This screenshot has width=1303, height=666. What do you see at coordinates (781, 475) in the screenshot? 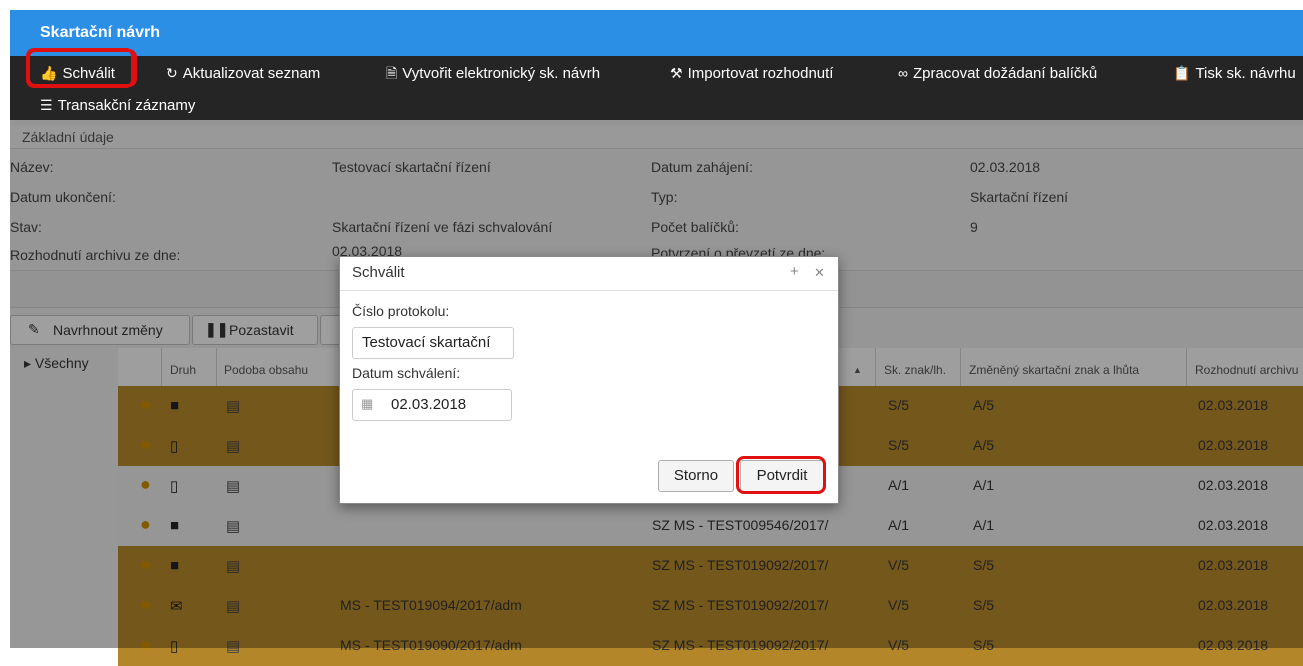
I see `confirm-highlight` at bounding box center [781, 475].